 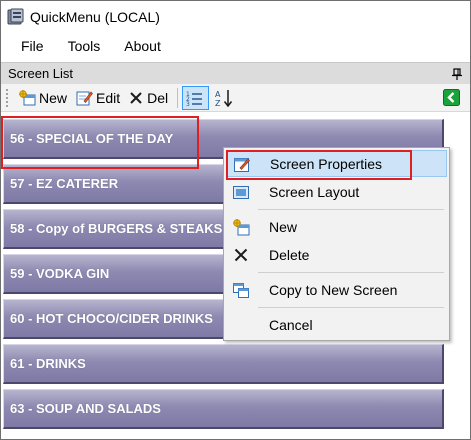 I want to click on svg-text: A, so click(x=218, y=94).